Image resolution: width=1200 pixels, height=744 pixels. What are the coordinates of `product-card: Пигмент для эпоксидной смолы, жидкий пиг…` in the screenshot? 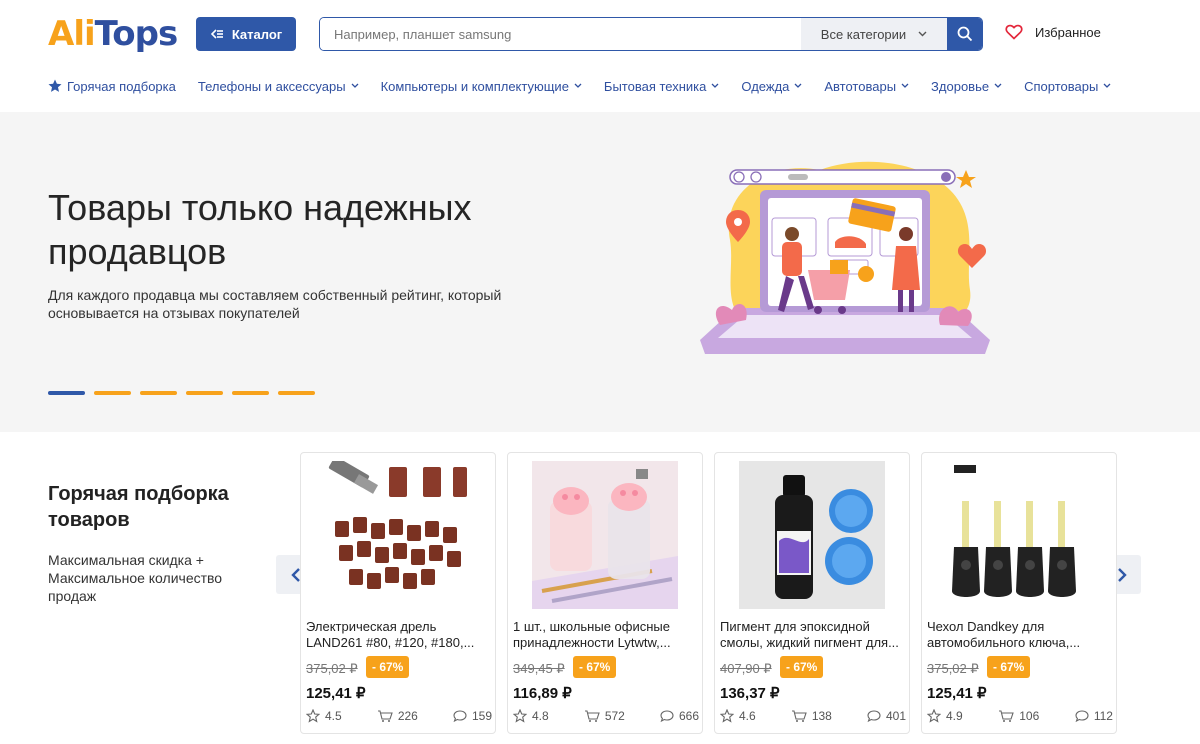 It's located at (812, 593).